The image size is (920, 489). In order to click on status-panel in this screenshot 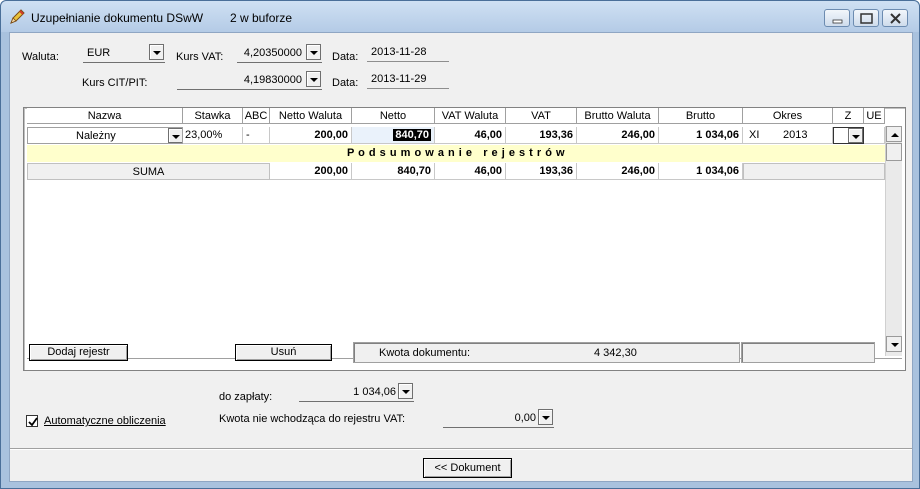, I will do `click(808, 352)`.